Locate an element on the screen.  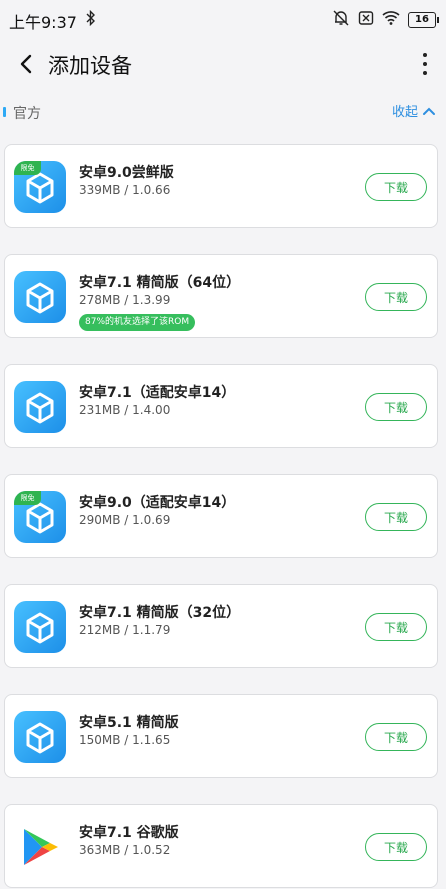
rom-name: 安卓7.1（适配安卓14） is located at coordinates (157, 393).